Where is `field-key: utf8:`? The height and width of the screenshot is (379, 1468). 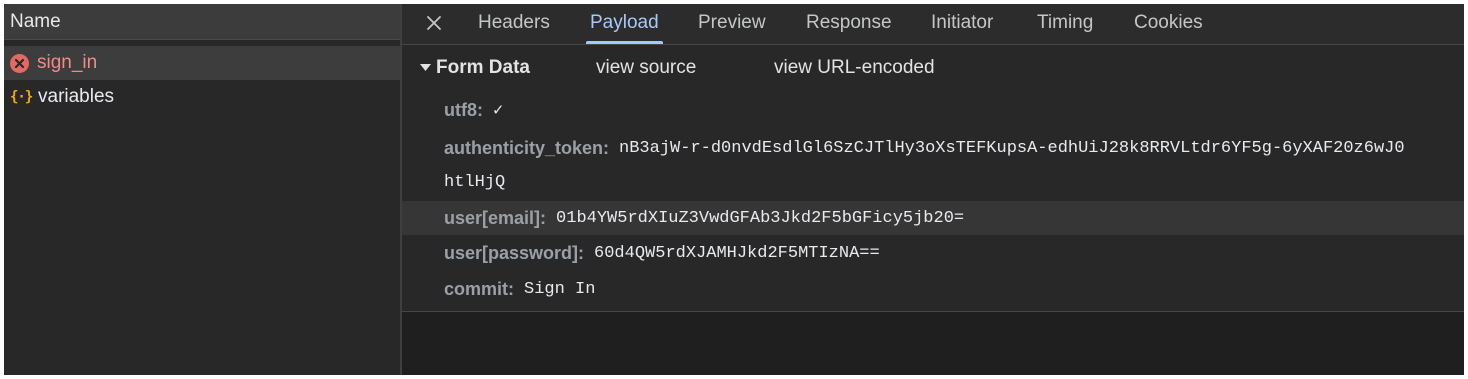
field-key: utf8: is located at coordinates (463, 109).